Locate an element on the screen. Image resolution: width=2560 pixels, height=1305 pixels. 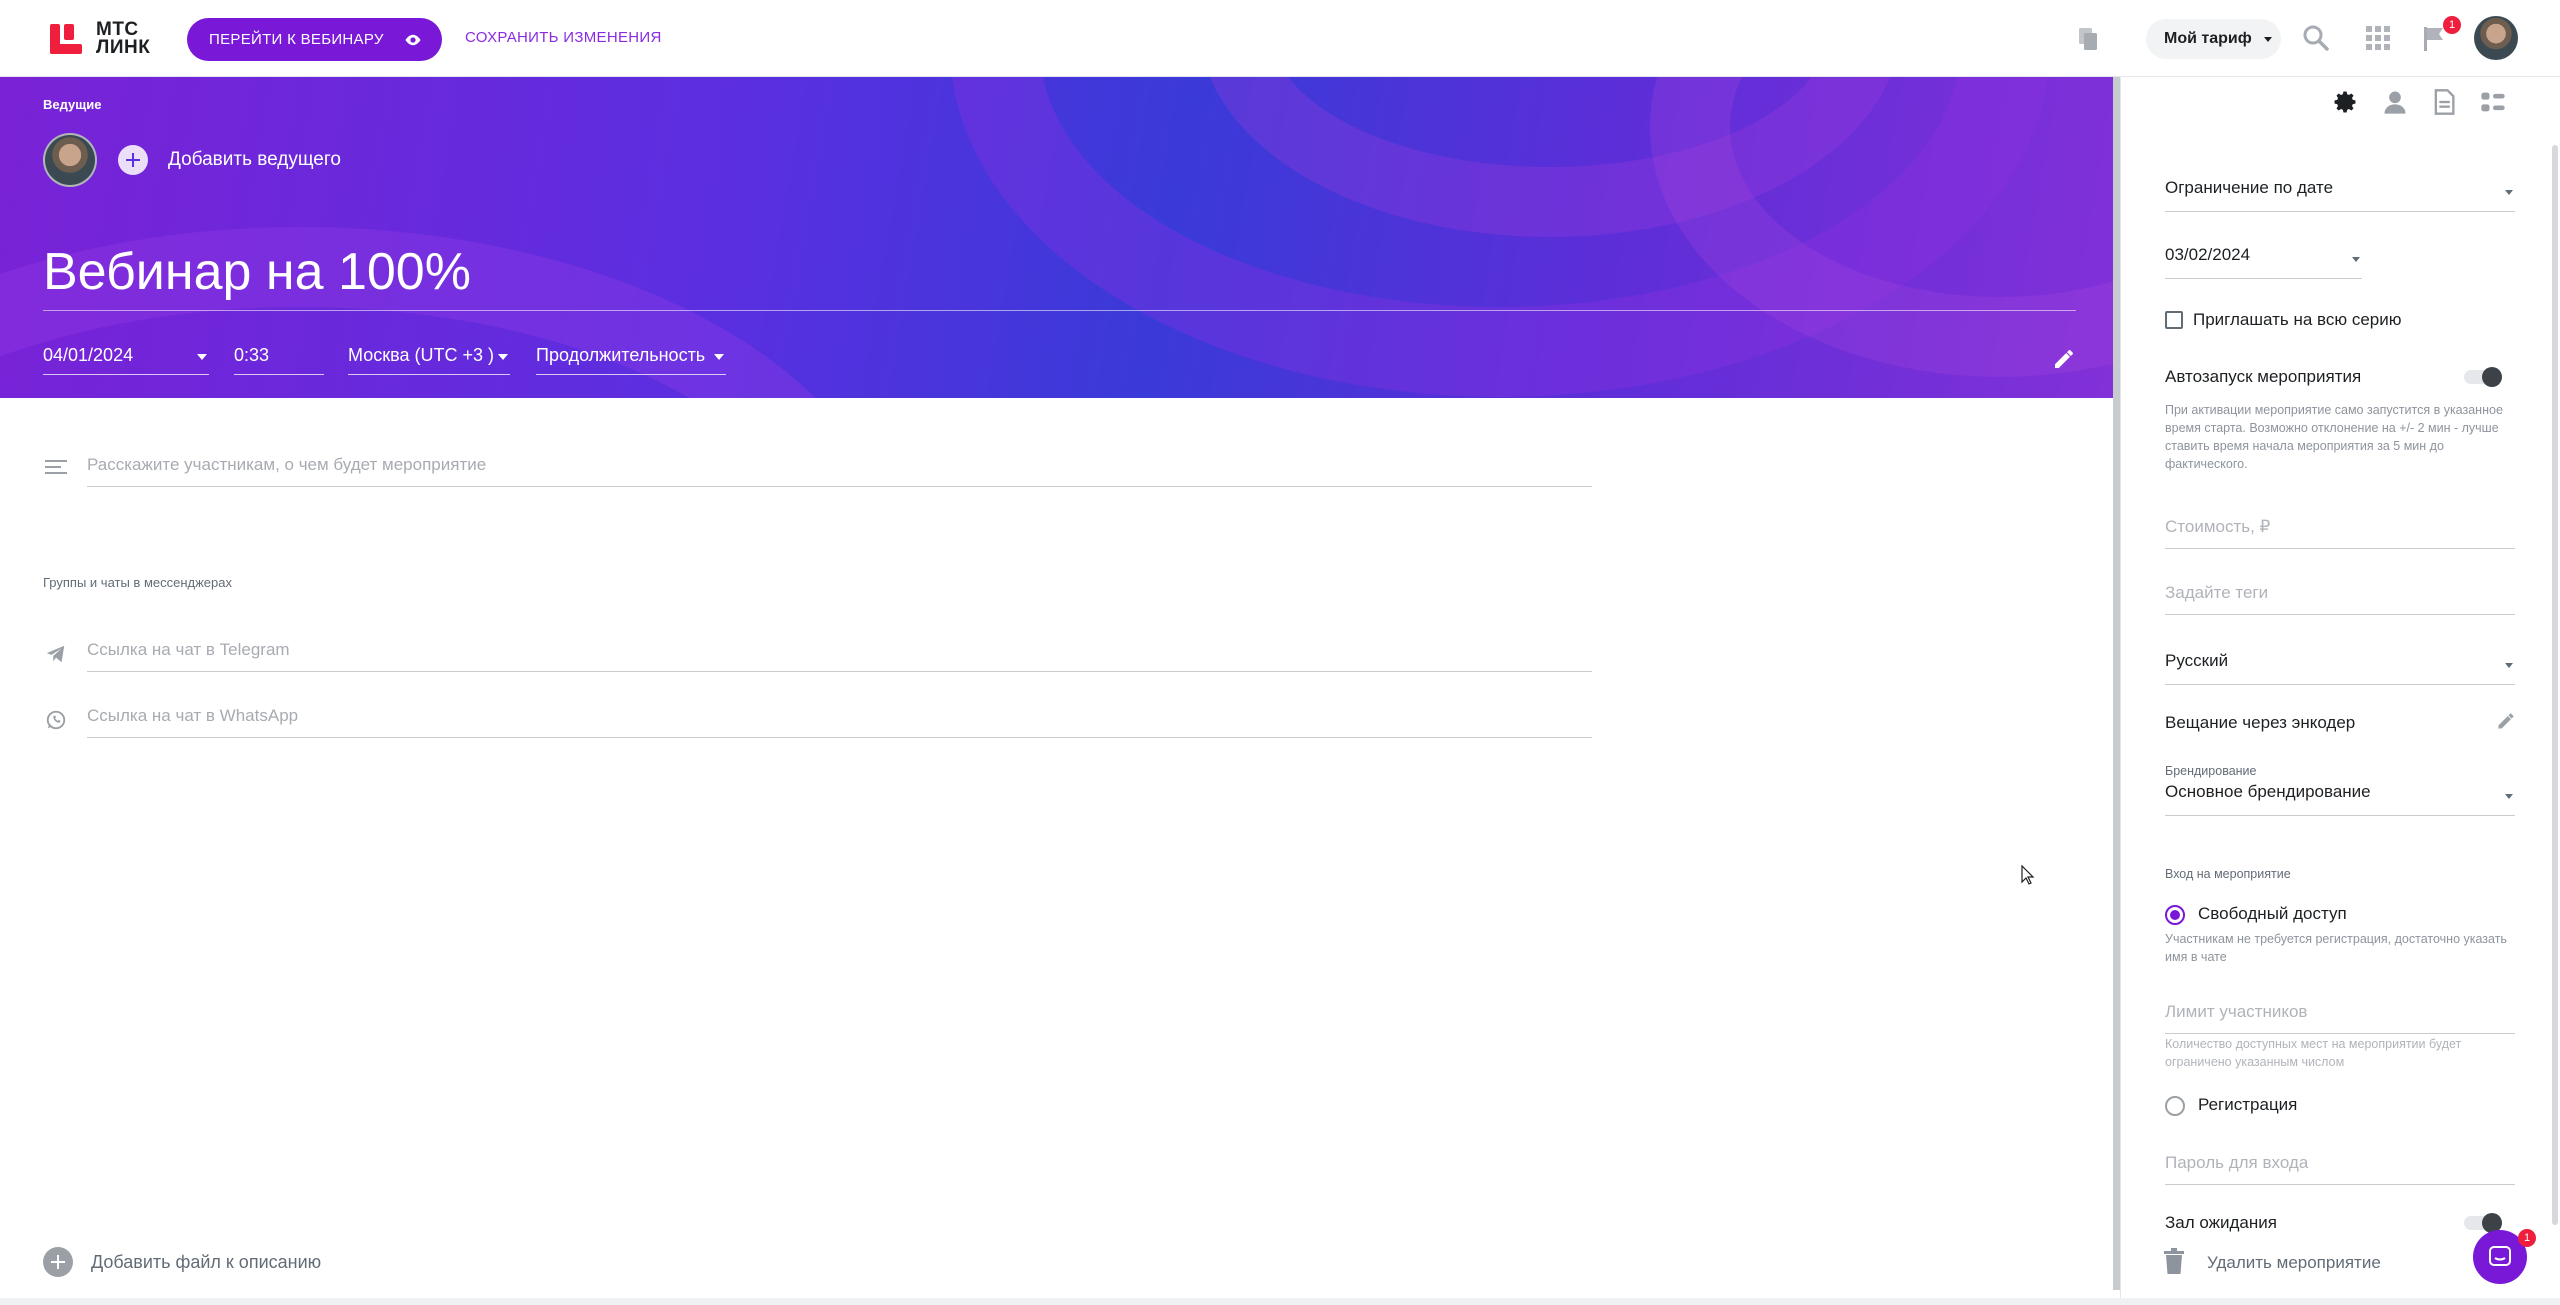
edit-cover-pencil-icon is located at coordinates (2064, 359).